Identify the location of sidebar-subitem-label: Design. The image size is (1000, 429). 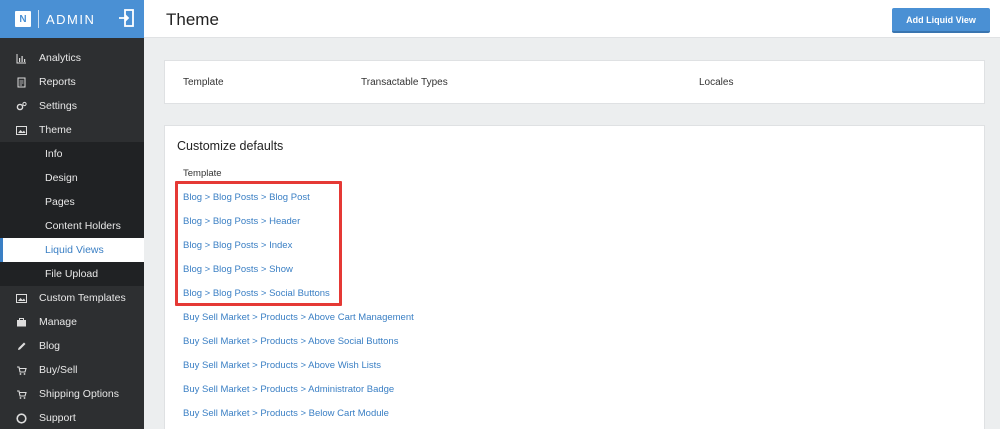
(61, 178).